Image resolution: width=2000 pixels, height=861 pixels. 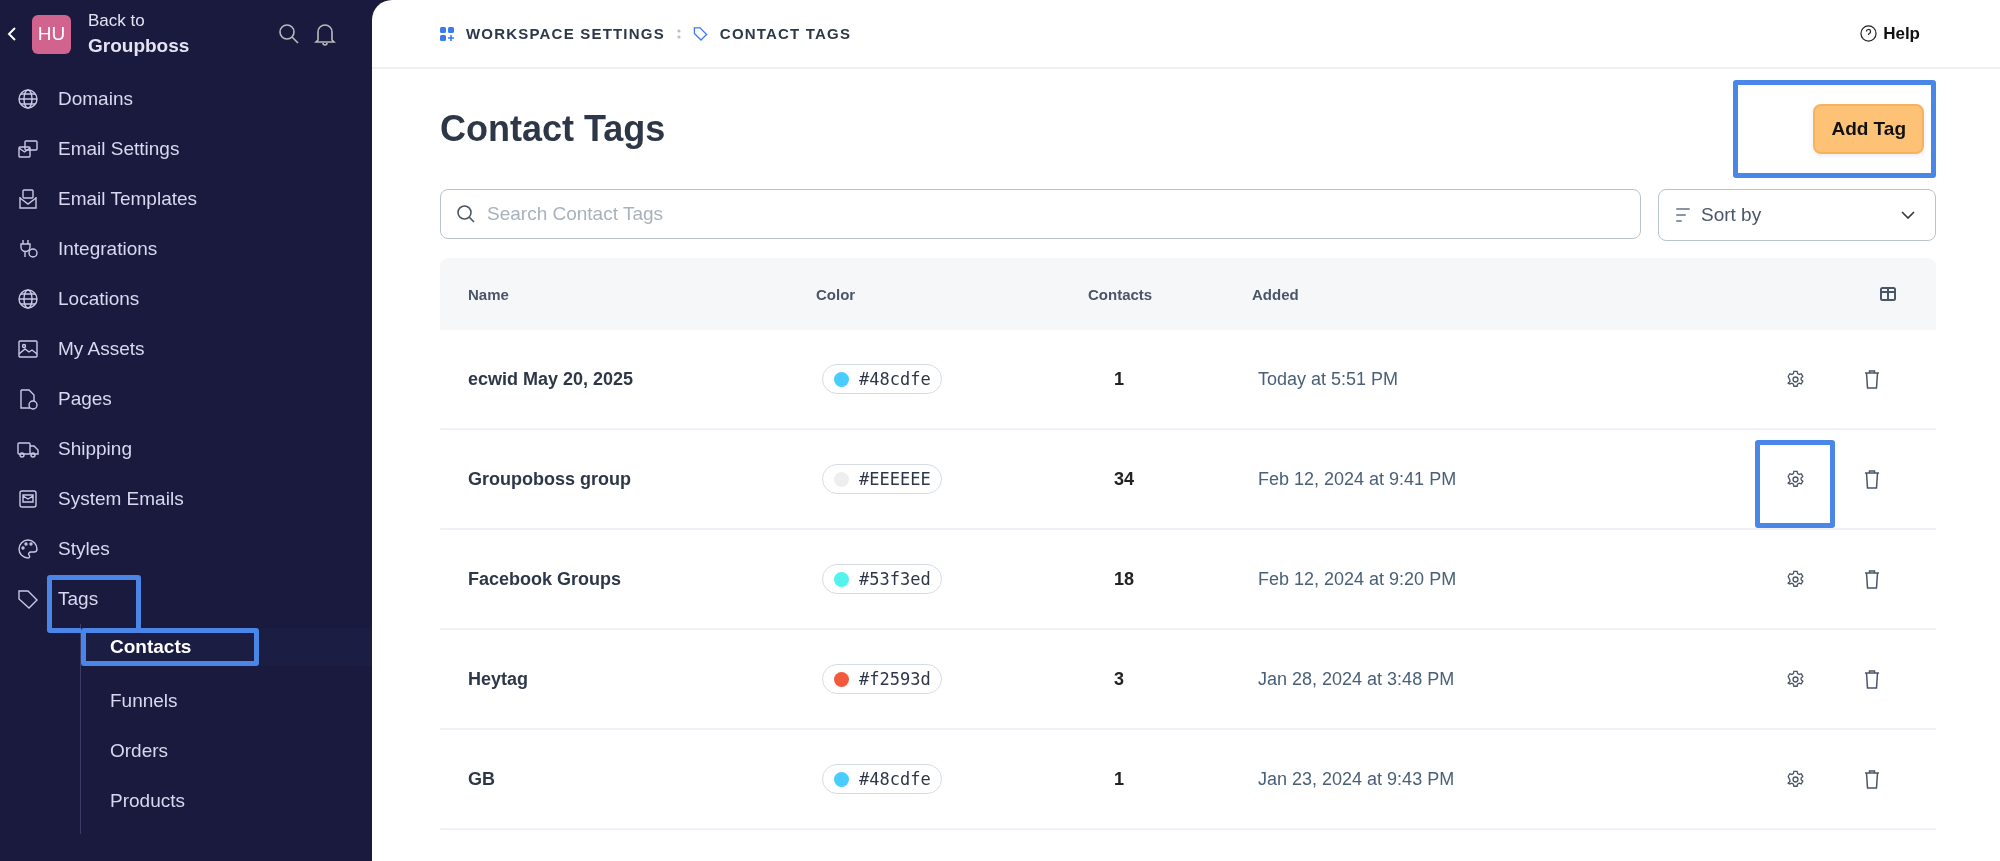 What do you see at coordinates (1040, 214) in the screenshot?
I see `search-field: Search Contact Tags` at bounding box center [1040, 214].